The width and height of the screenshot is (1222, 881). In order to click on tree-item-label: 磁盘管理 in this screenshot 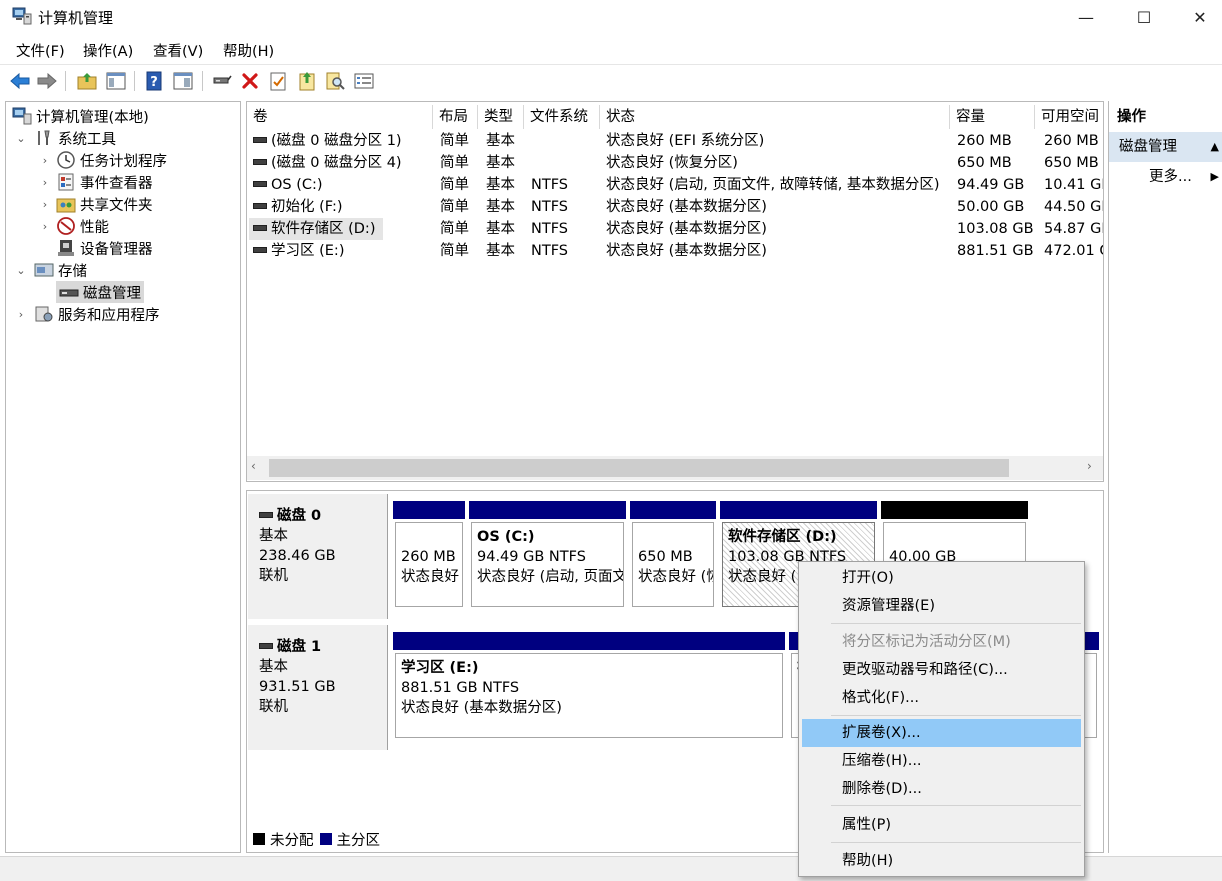, I will do `click(112, 293)`.